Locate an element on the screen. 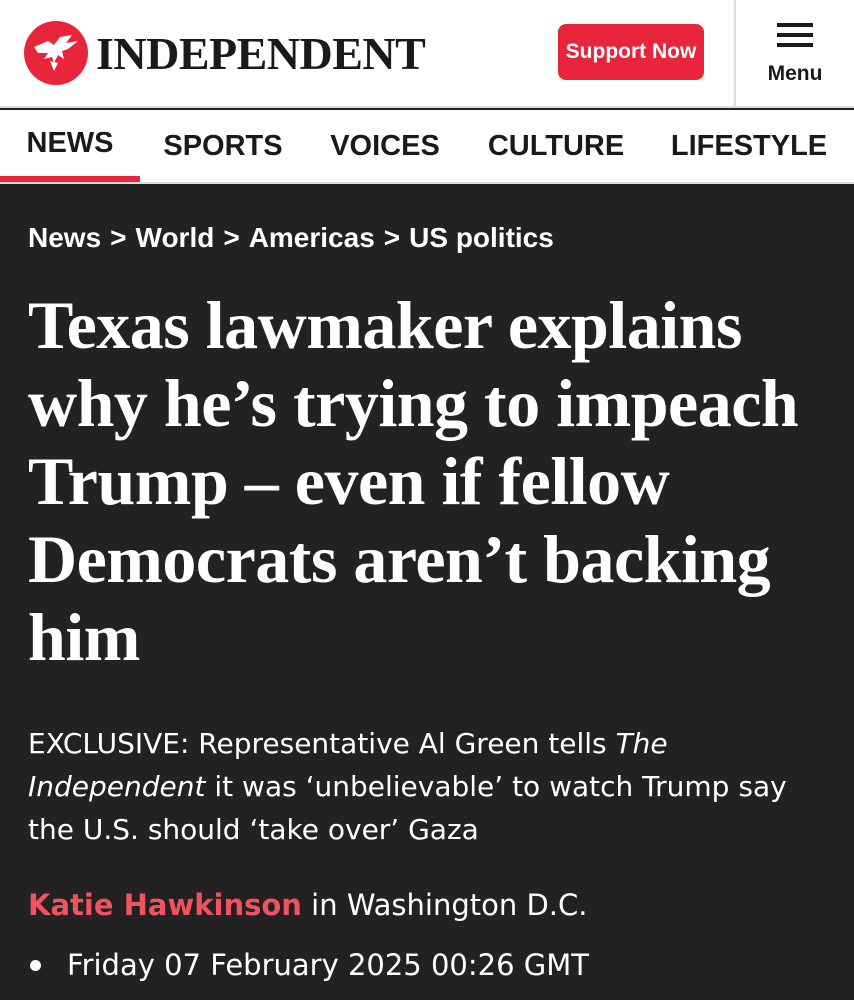  section-nav: NEWS SPORTS VOICES CULTURE LIFESTYLE is located at coordinates (427, 147).